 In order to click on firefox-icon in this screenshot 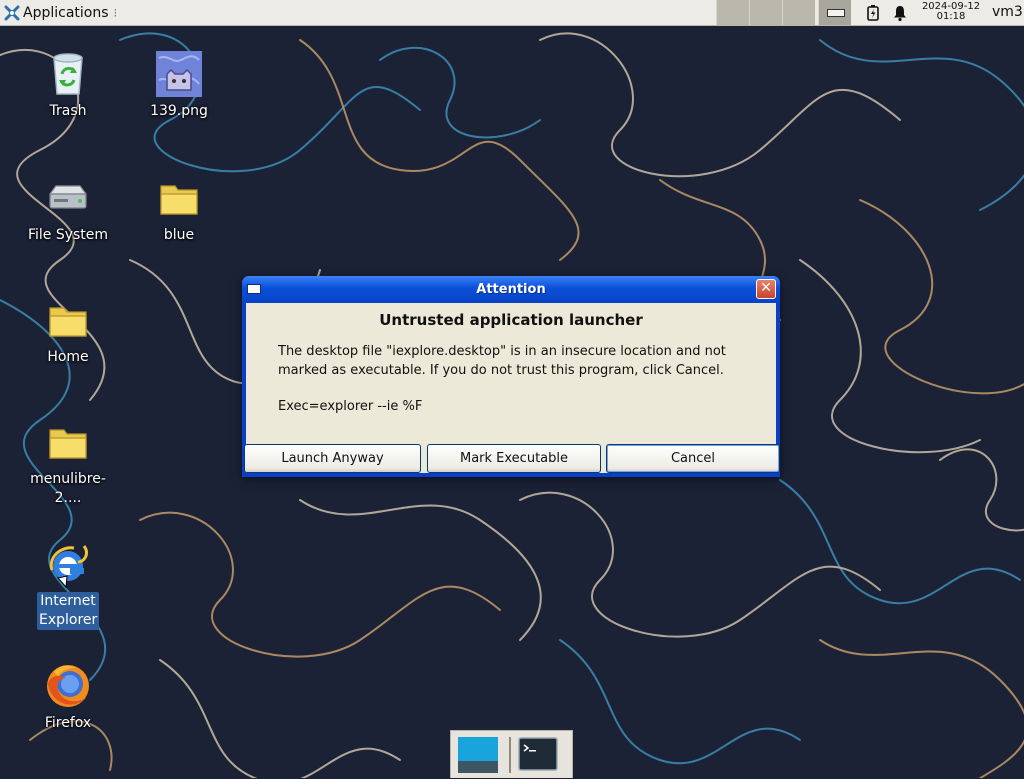, I will do `click(68, 686)`.